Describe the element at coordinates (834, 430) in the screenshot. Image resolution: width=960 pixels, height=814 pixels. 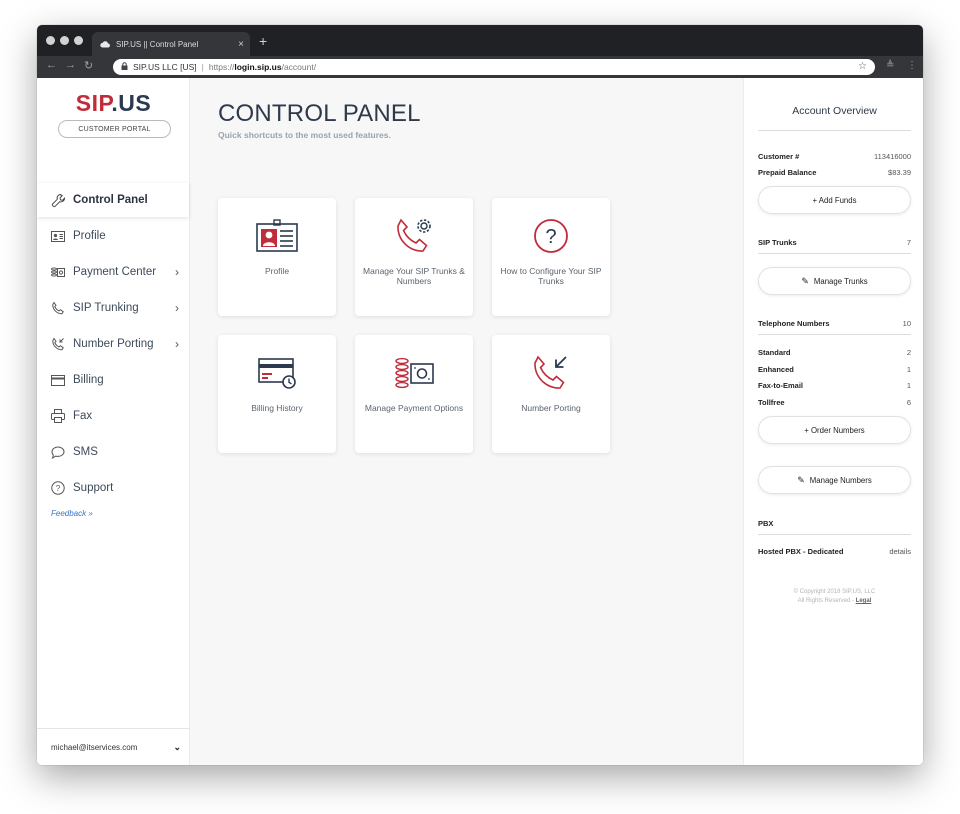
I see `order-numbers-button: + Order Numbers` at that location.